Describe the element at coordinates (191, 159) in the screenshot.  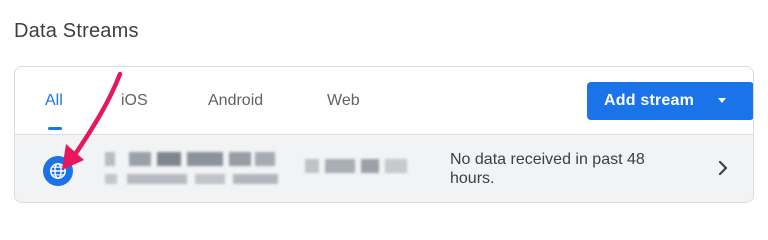
I see `stream-name-redacted` at that location.